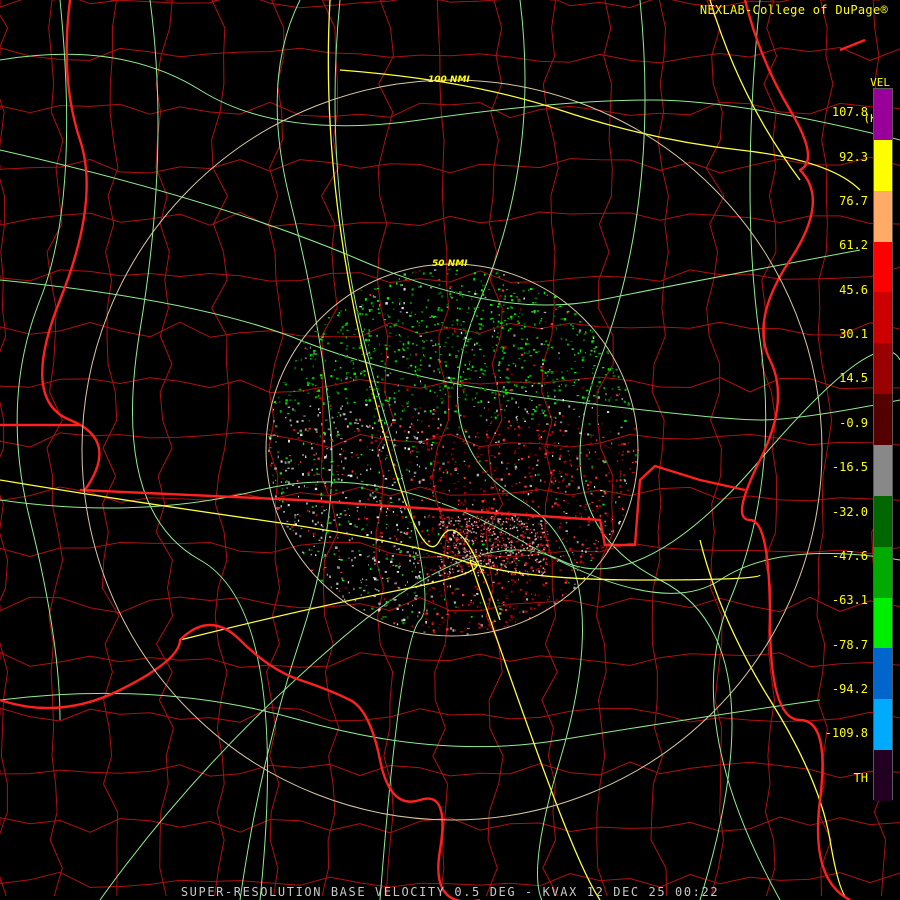 Image resolution: width=900 pixels, height=900 pixels. Describe the element at coordinates (849, 512) in the screenshot. I see `color-scale-tick-label: -32.0` at that location.